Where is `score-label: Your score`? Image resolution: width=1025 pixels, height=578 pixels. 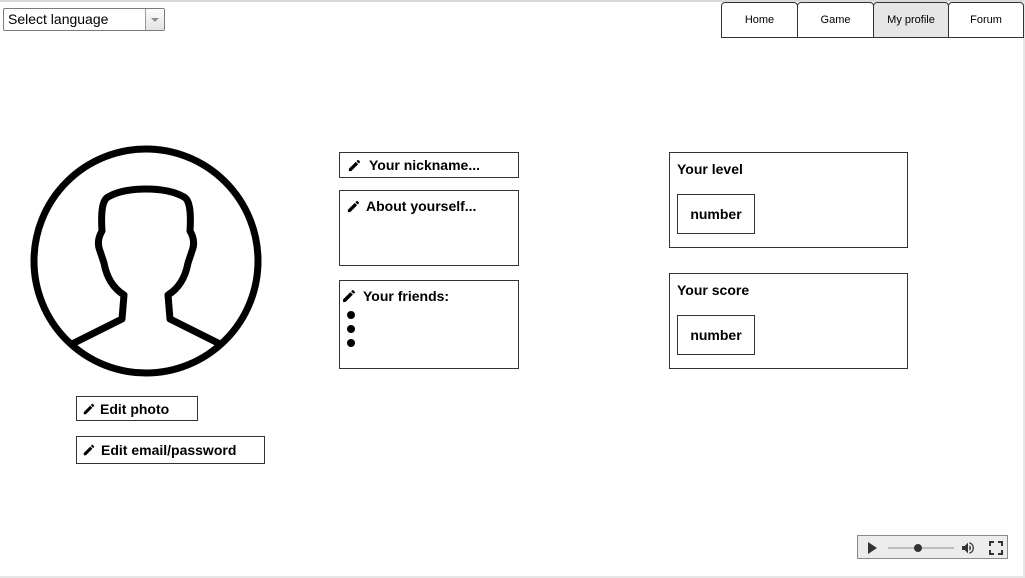 score-label: Your score is located at coordinates (713, 290).